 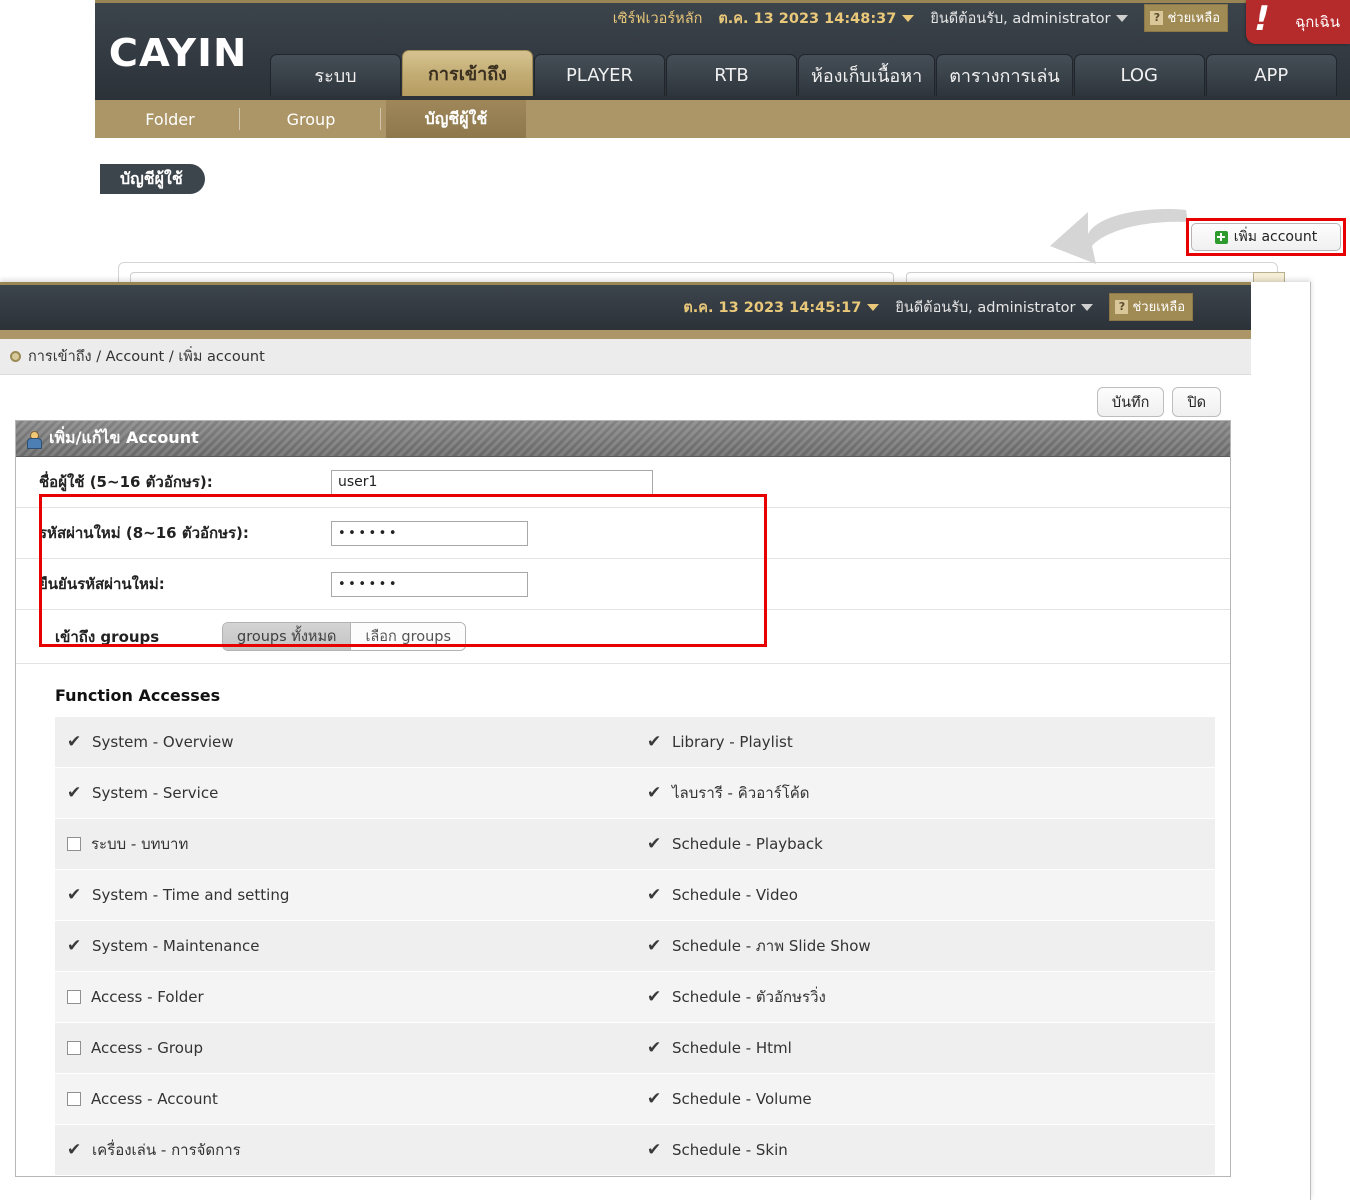 What do you see at coordinates (191, 895) in the screenshot?
I see `function-access-label: System - Time and setting` at bounding box center [191, 895].